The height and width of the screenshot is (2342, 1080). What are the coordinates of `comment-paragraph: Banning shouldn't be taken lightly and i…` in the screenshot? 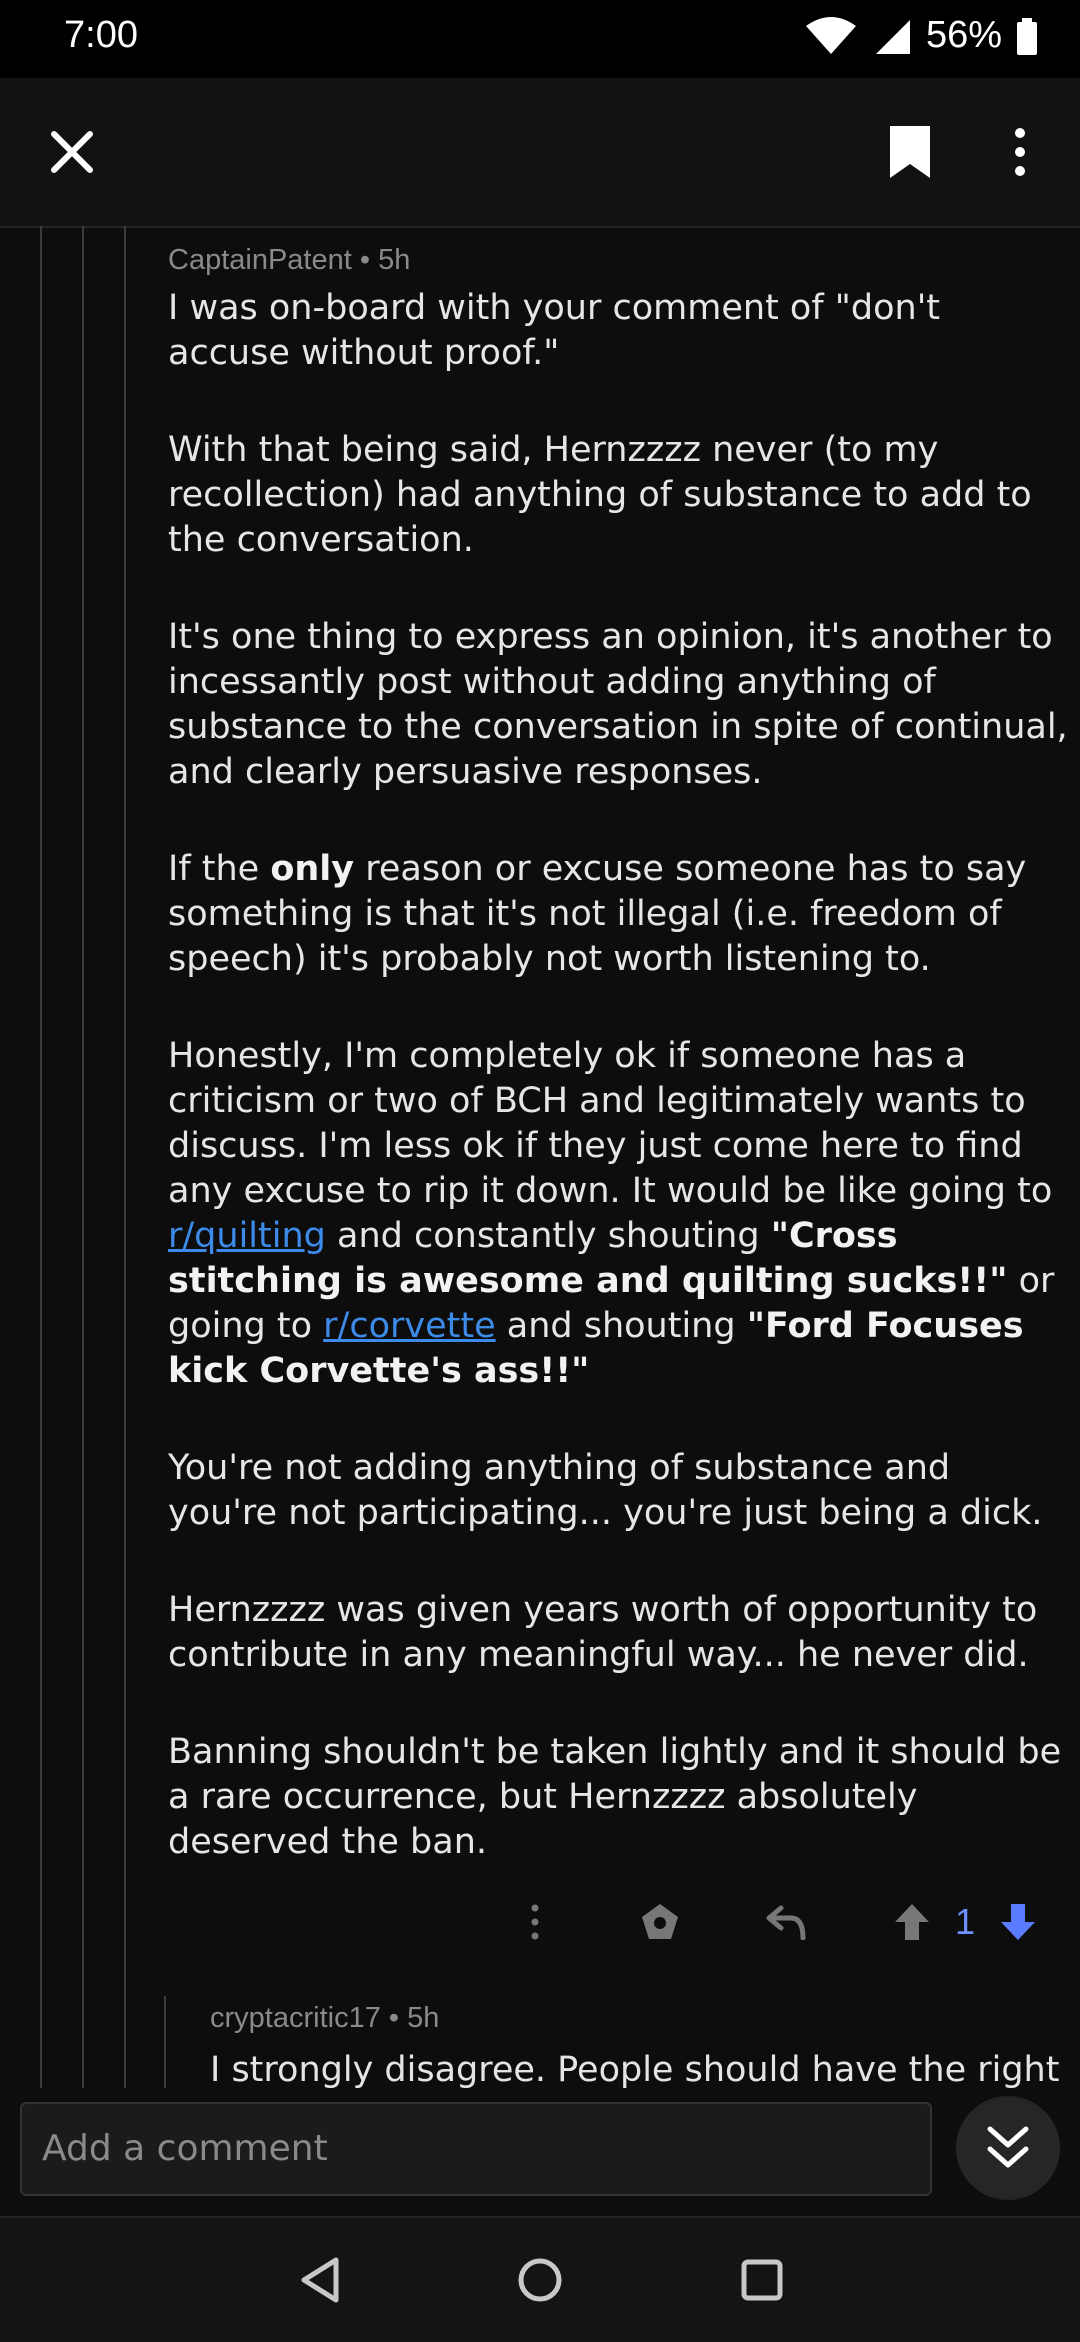 It's located at (615, 1797).